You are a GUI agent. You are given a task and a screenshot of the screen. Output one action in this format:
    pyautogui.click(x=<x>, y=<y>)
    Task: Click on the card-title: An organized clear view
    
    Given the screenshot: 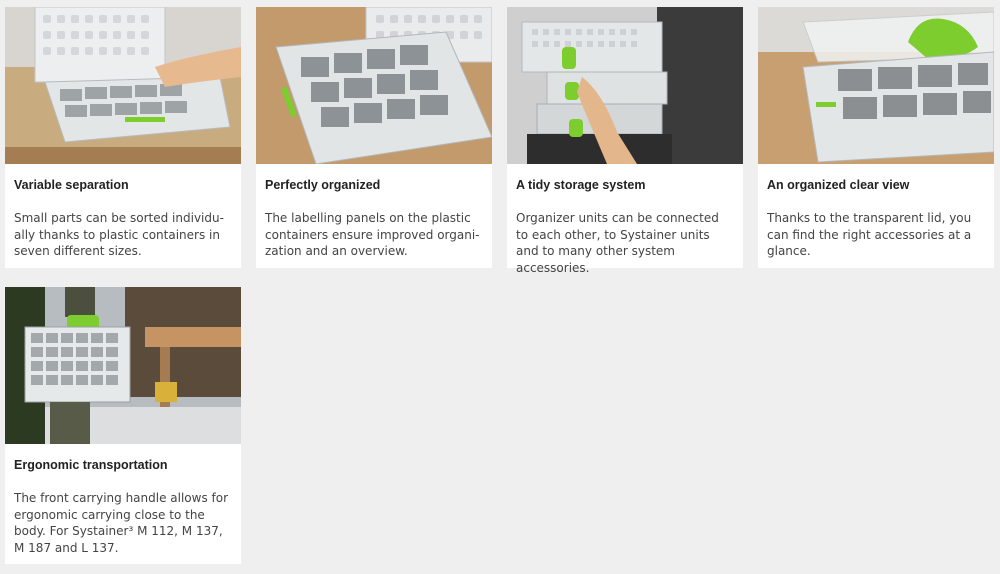 What is the action you would take?
    pyautogui.click(x=838, y=185)
    